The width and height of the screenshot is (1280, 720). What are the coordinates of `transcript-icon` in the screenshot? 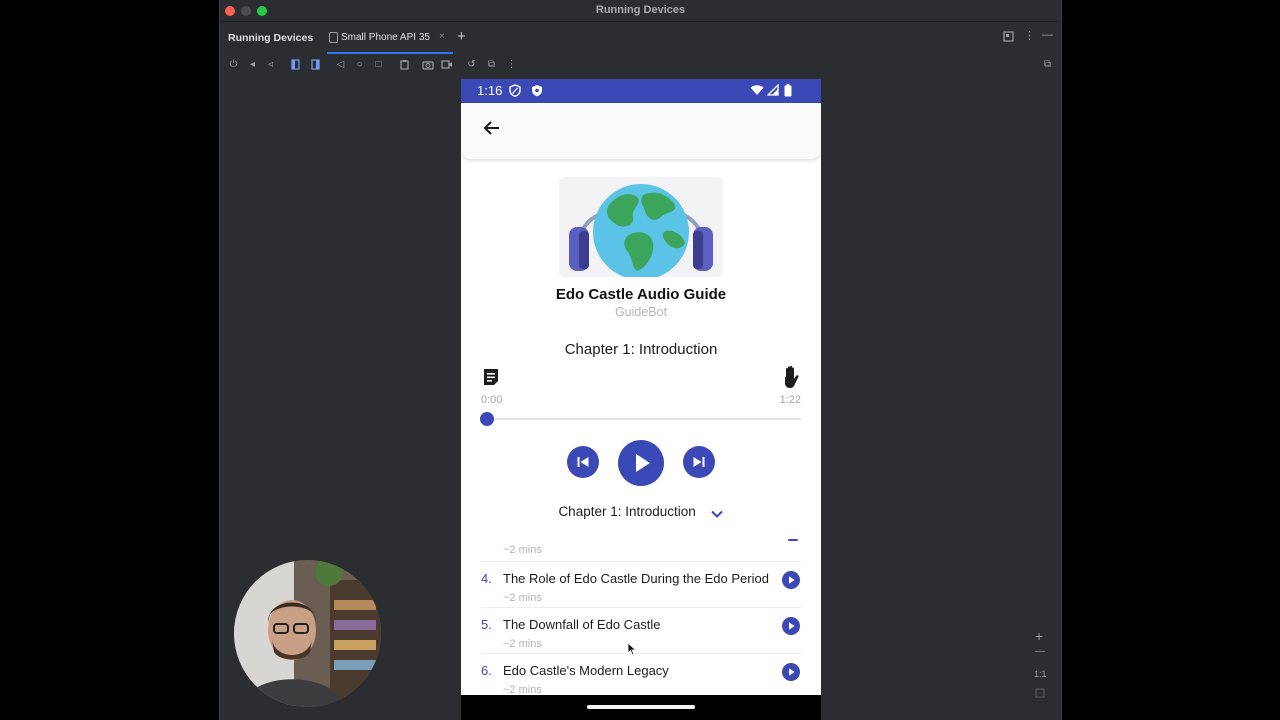 It's located at (491, 377).